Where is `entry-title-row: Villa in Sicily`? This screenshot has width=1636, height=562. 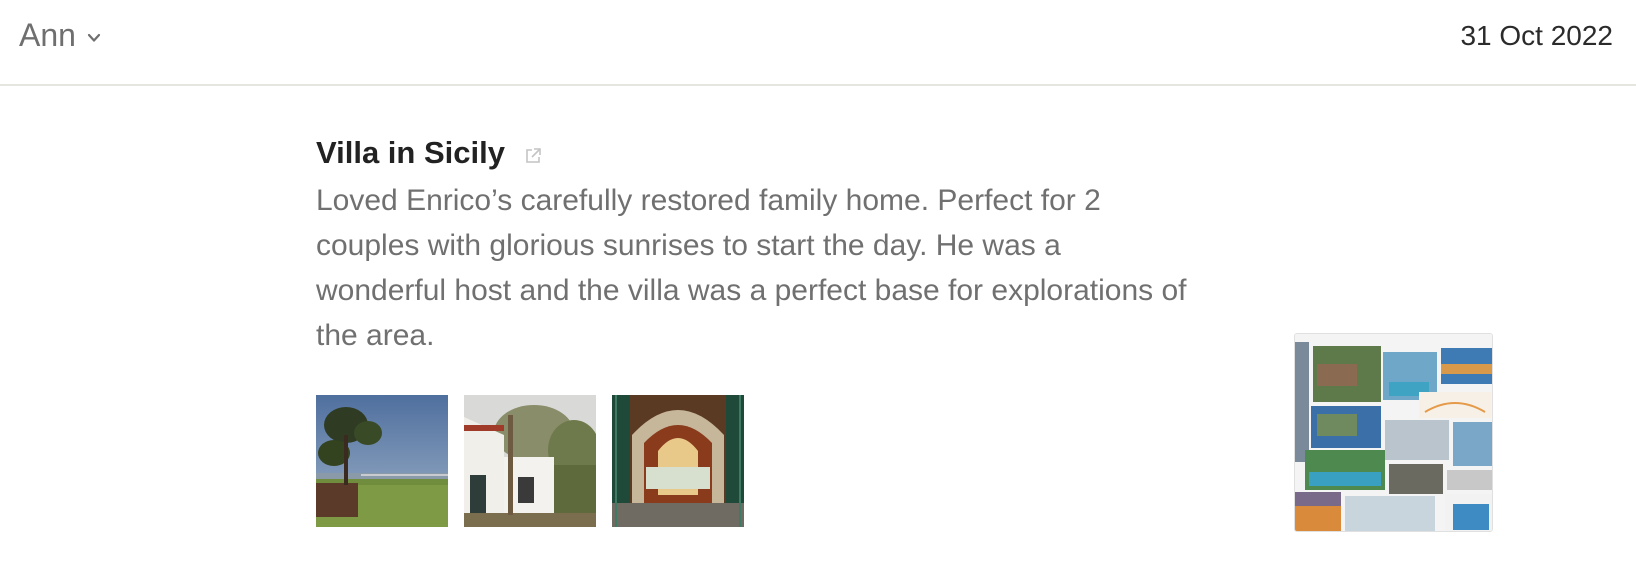 entry-title-row: Villa in Sicily is located at coordinates (756, 153).